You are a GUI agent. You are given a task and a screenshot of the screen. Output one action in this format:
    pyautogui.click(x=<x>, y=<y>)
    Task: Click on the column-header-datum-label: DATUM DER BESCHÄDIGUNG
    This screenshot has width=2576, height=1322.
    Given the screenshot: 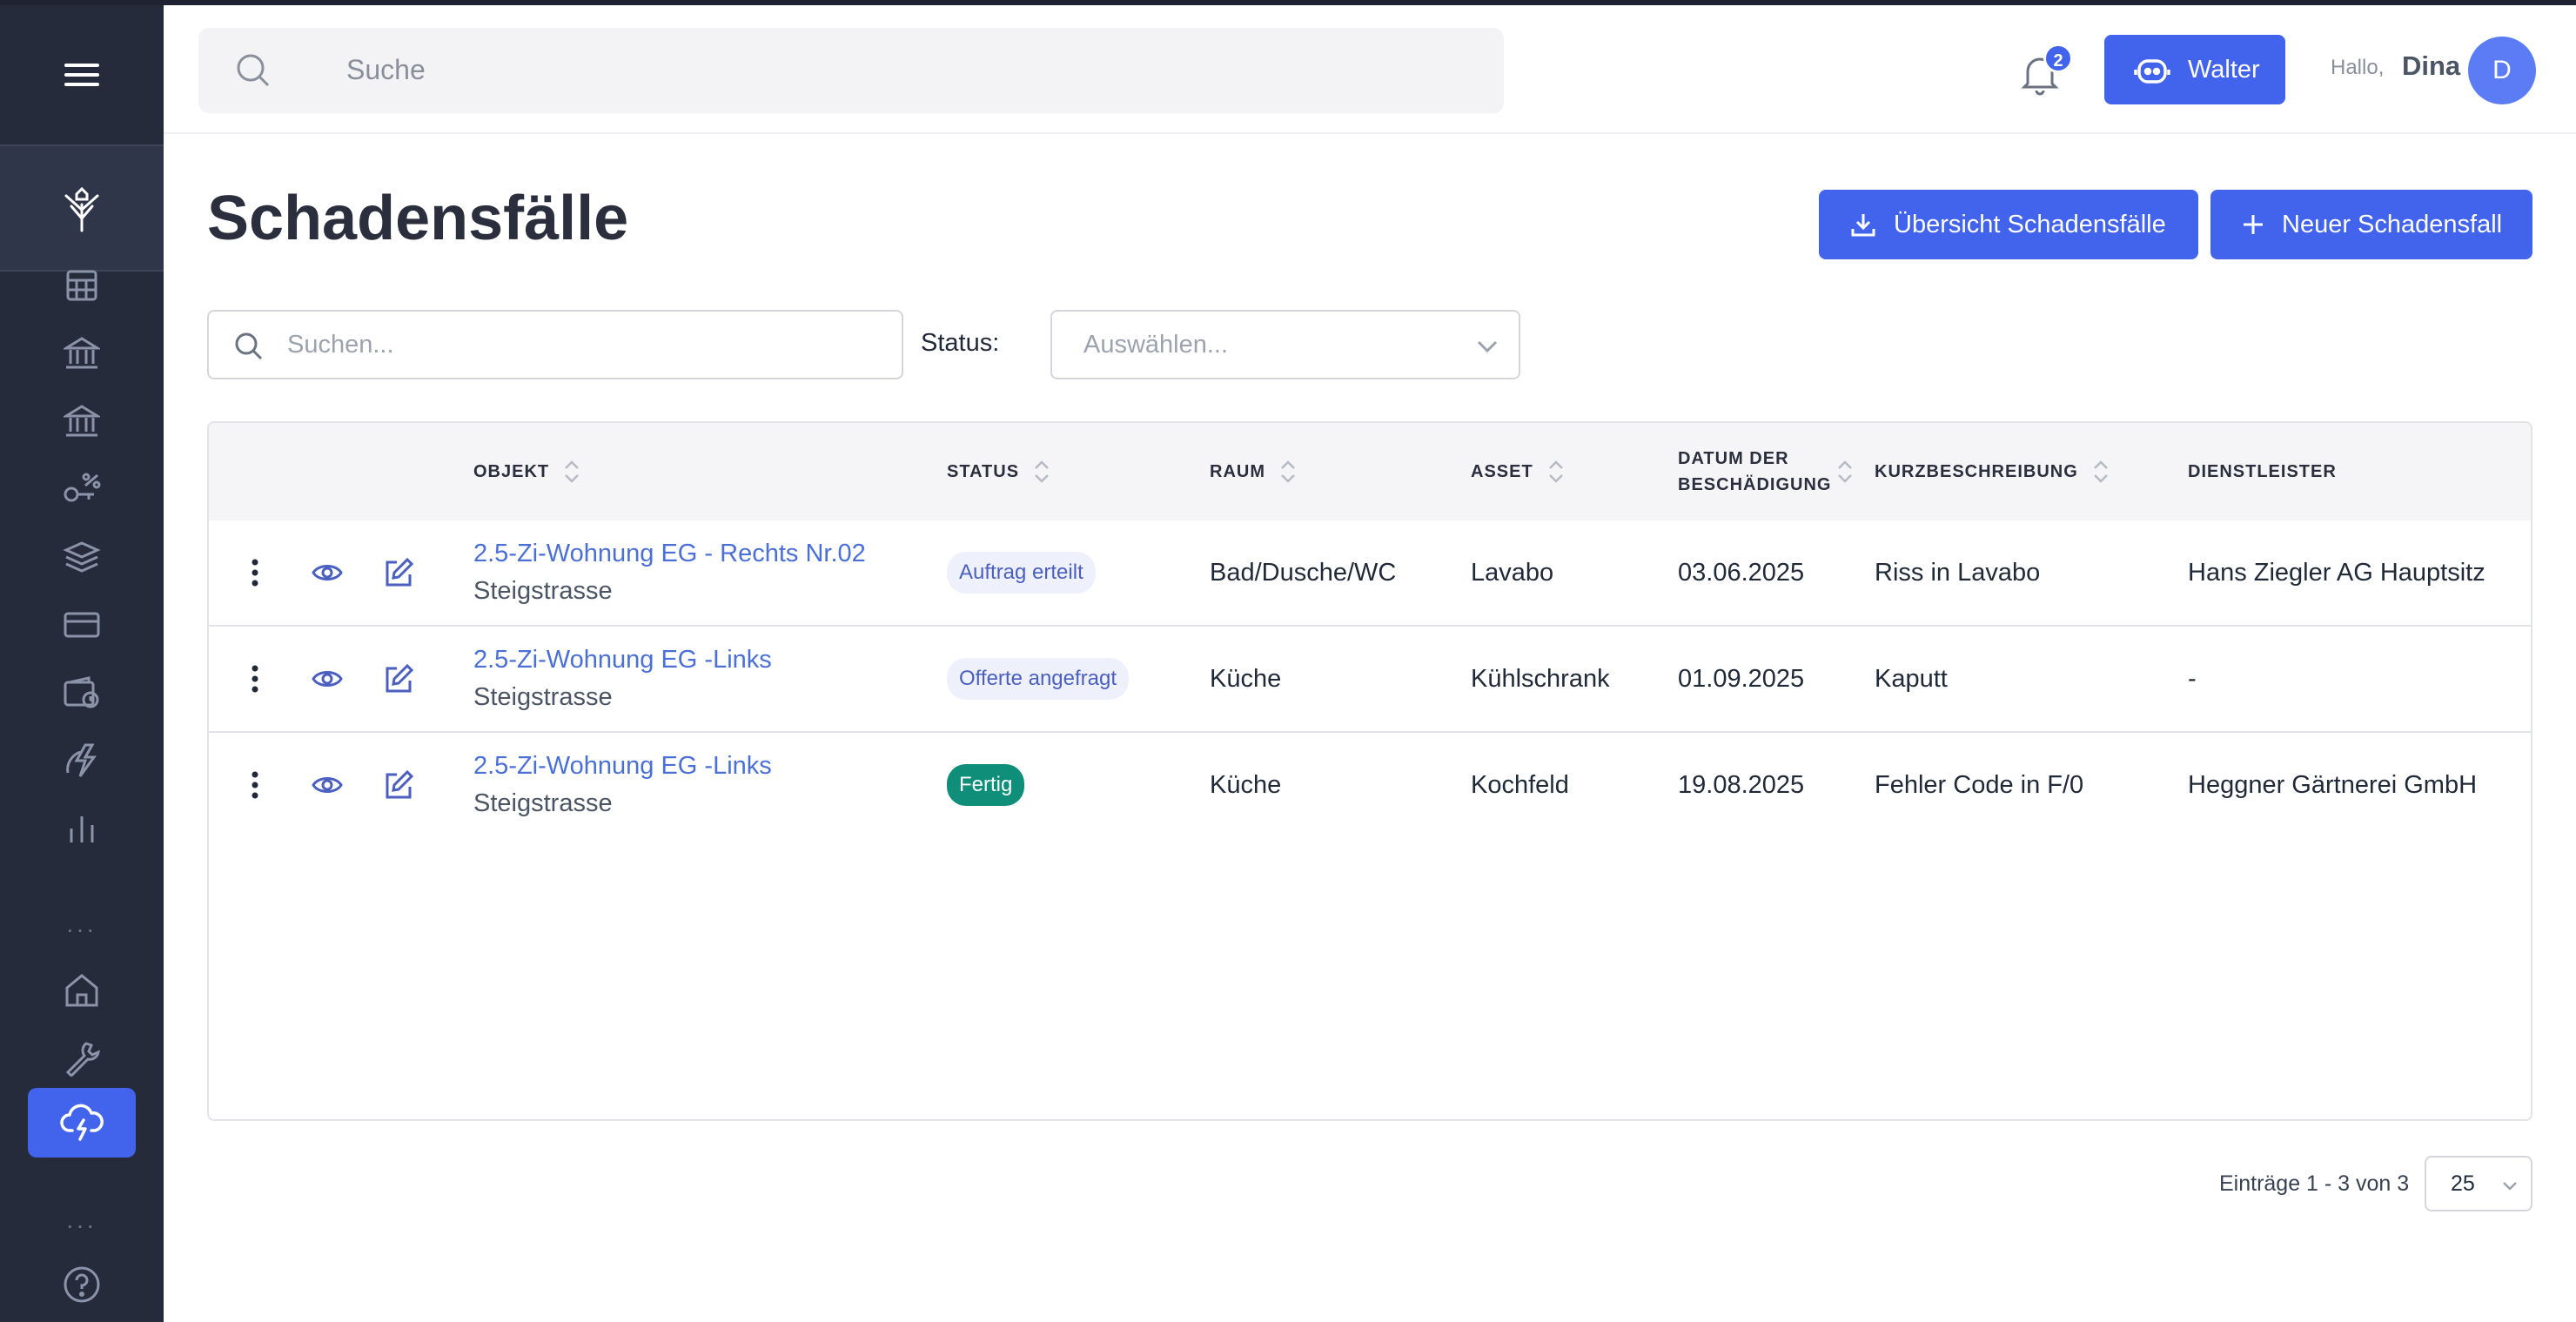 What is the action you would take?
    pyautogui.click(x=1754, y=472)
    